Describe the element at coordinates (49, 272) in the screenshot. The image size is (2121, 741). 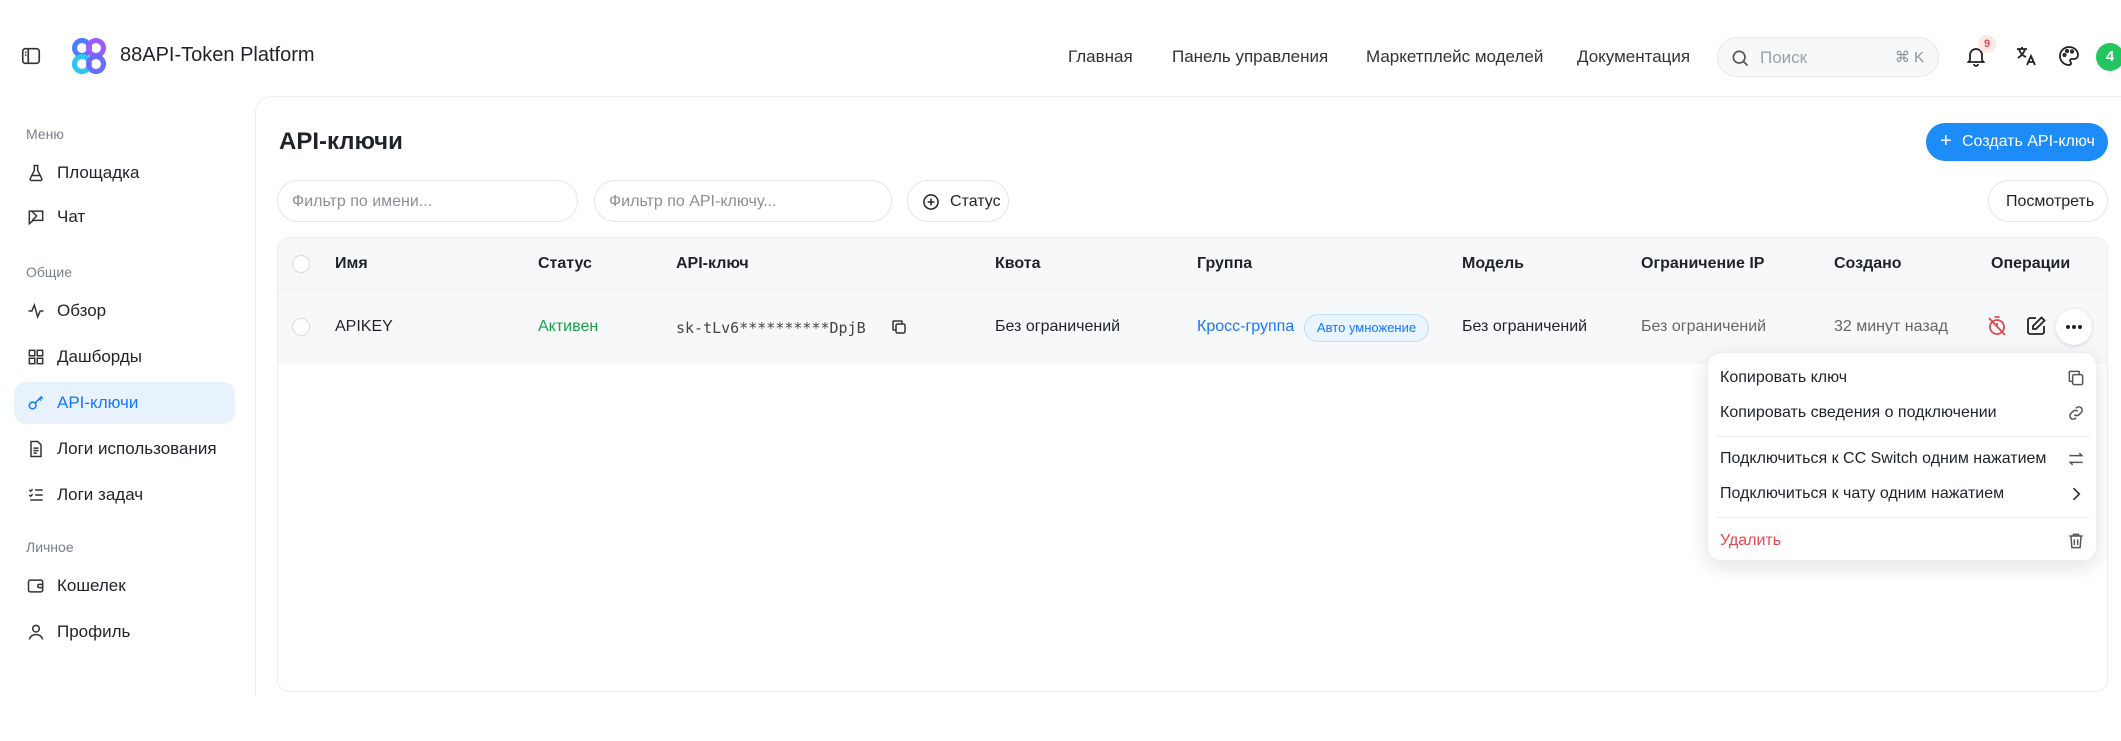
I see `sidebar-section-general: Общие` at that location.